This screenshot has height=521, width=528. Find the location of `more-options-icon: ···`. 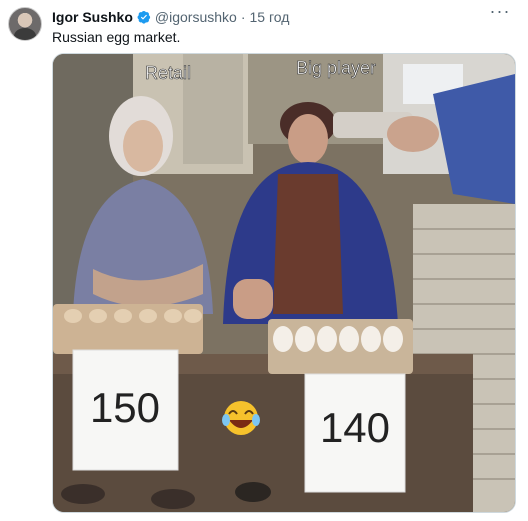

more-options-icon: ··· is located at coordinates (500, 13).